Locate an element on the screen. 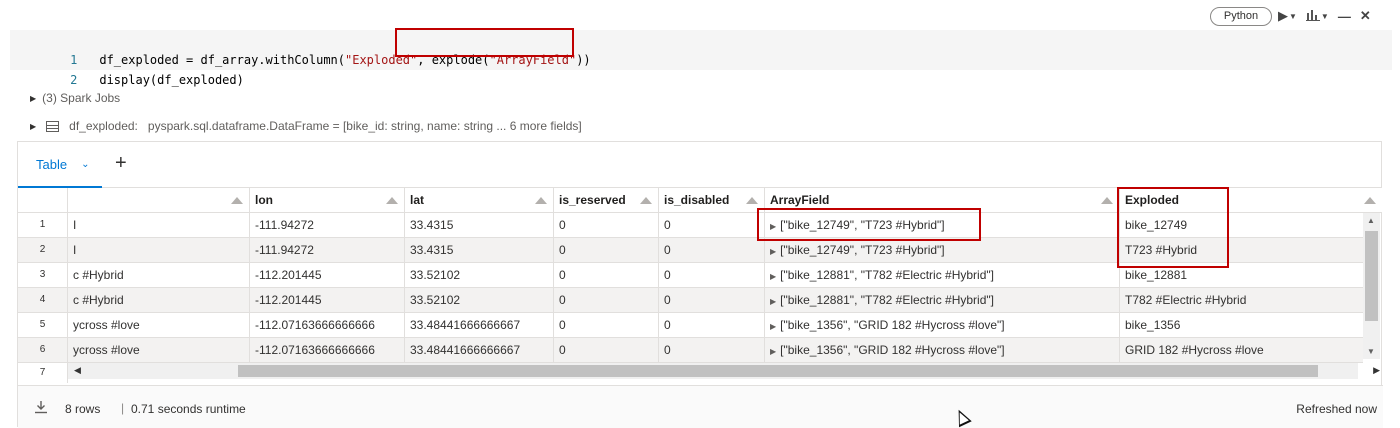 This screenshot has width=1400, height=428. run-dropdown-icon: ▼ is located at coordinates (1293, 16).